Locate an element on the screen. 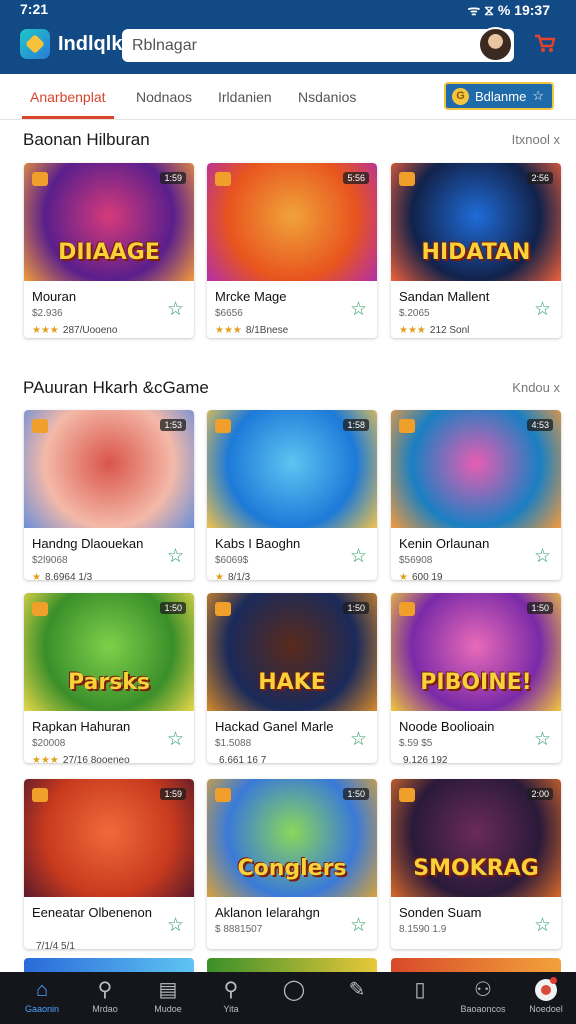 Image resolution: width=576 pixels, height=1024 pixels. rating-text: 8/1Bnese is located at coordinates (267, 330).